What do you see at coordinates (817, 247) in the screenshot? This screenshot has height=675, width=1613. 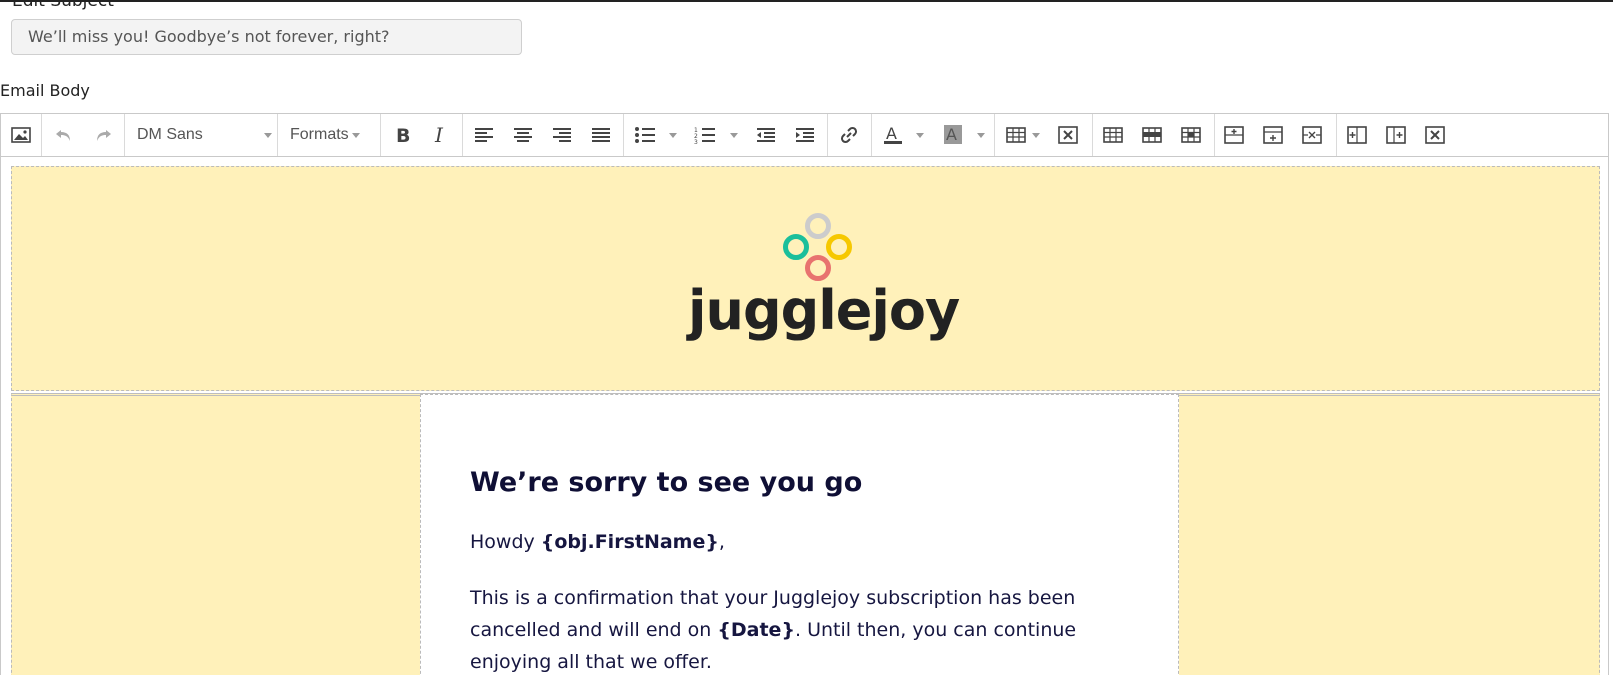 I see `logo-rings-icon` at bounding box center [817, 247].